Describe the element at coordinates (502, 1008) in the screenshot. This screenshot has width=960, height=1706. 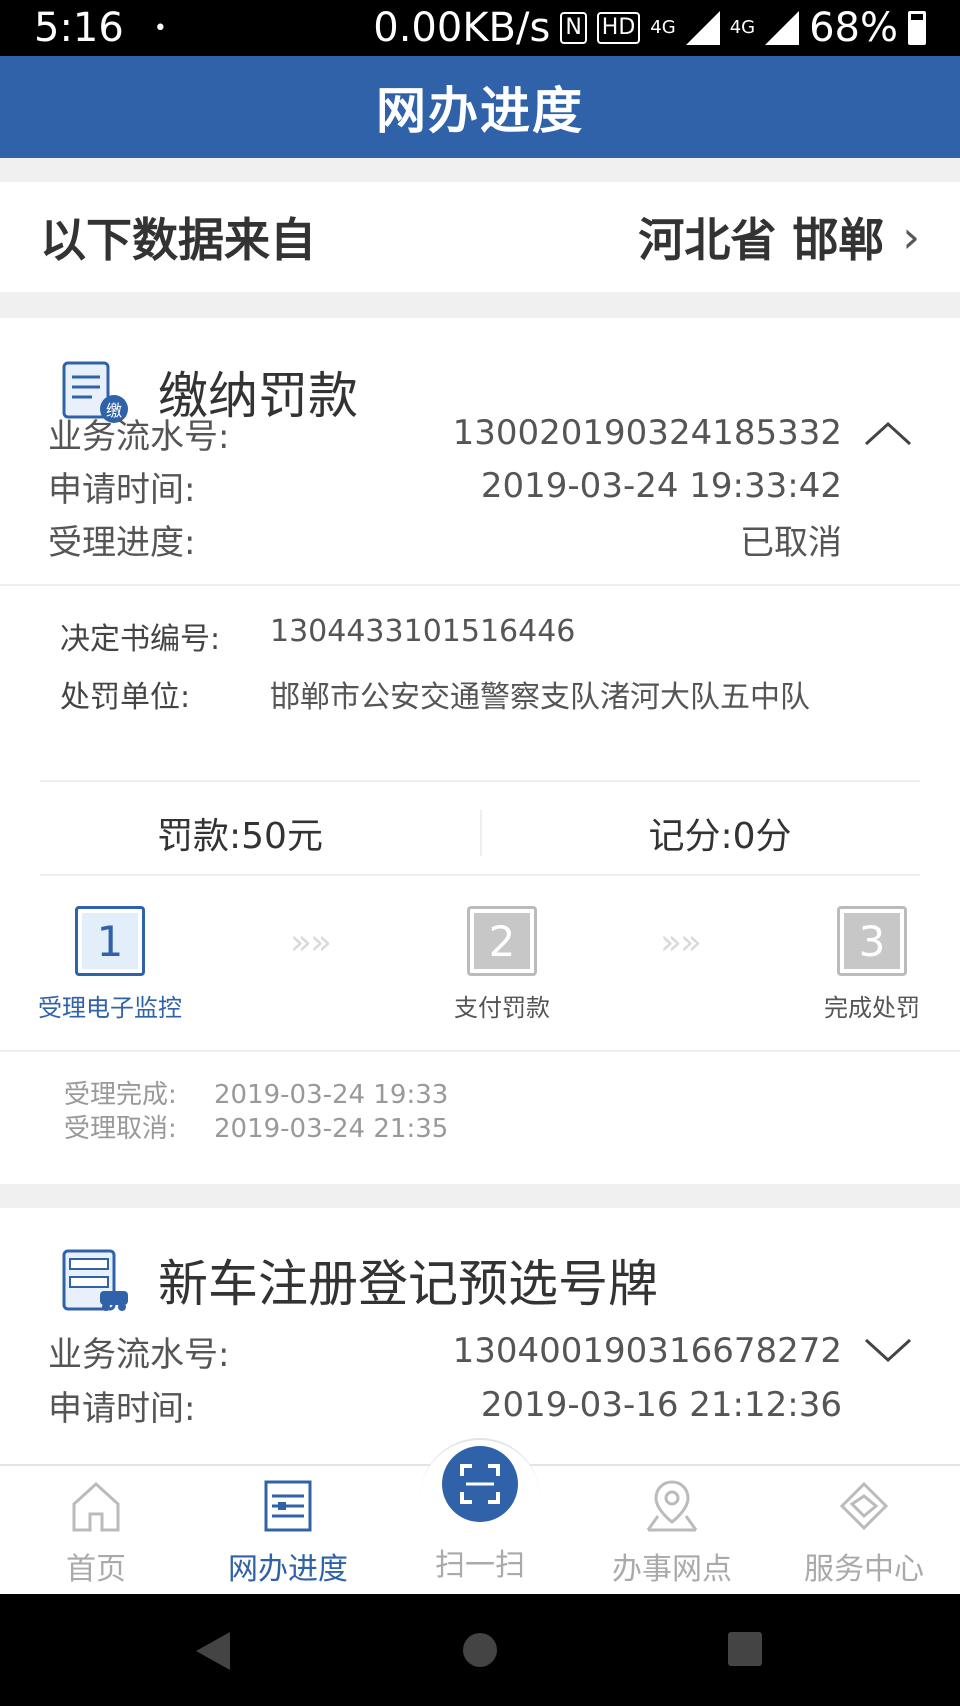
I see `step-label: 支付罚款` at that location.